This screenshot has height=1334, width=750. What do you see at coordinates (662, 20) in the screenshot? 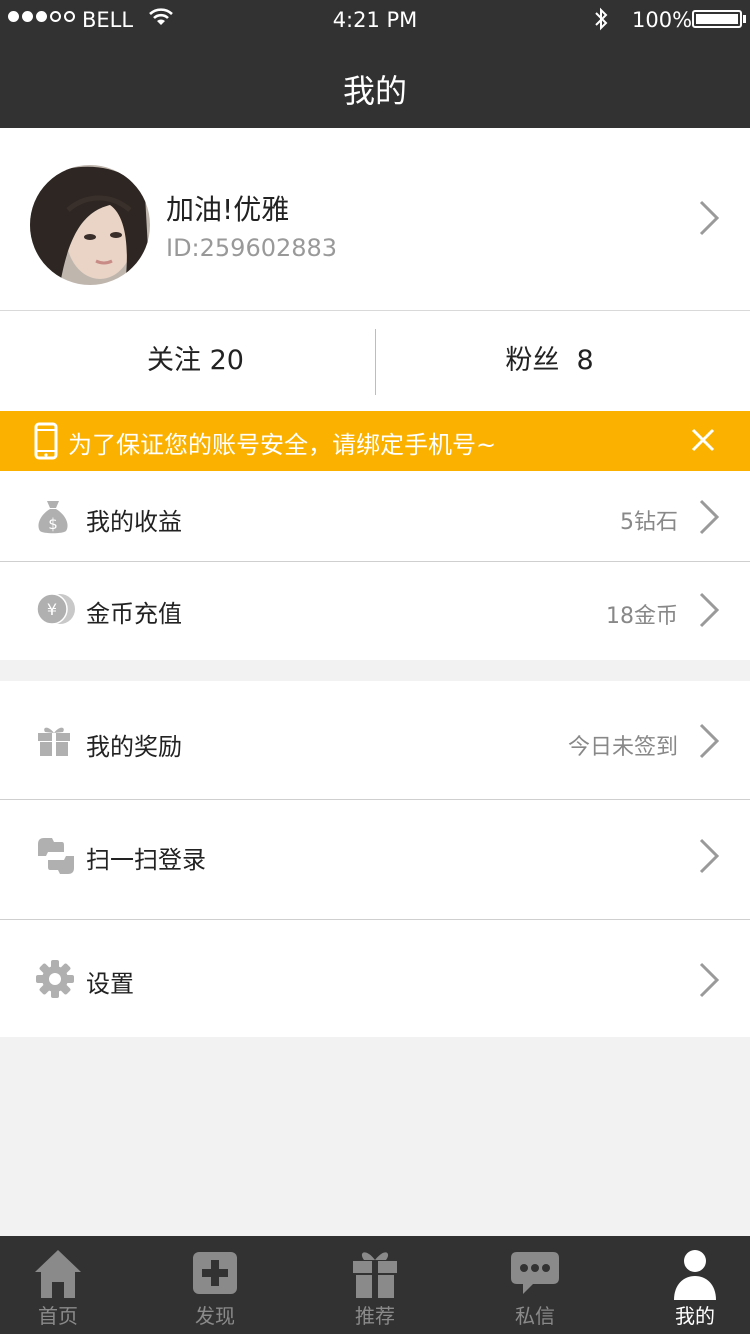
I see `battery-percentage: 100%` at bounding box center [662, 20].